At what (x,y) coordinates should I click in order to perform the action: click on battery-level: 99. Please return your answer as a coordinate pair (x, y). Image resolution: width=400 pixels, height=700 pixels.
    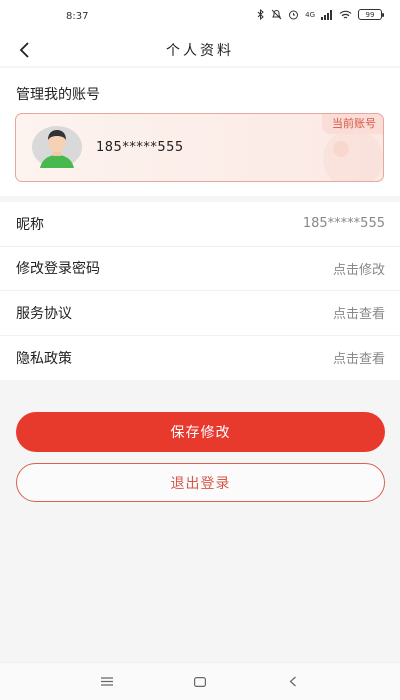
    Looking at the image, I should click on (370, 14).